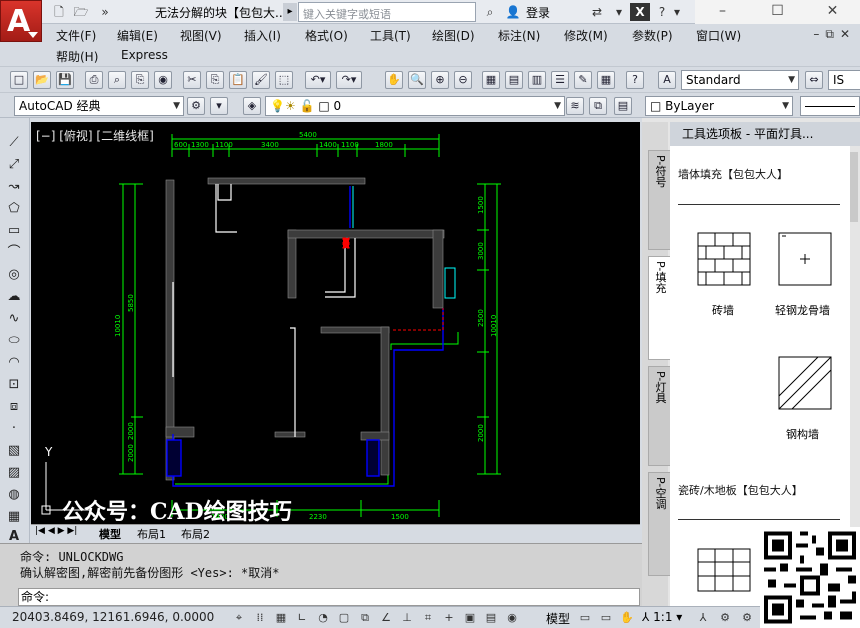 The height and width of the screenshot is (628, 860). I want to click on line-icon: ⟋, so click(14, 143).